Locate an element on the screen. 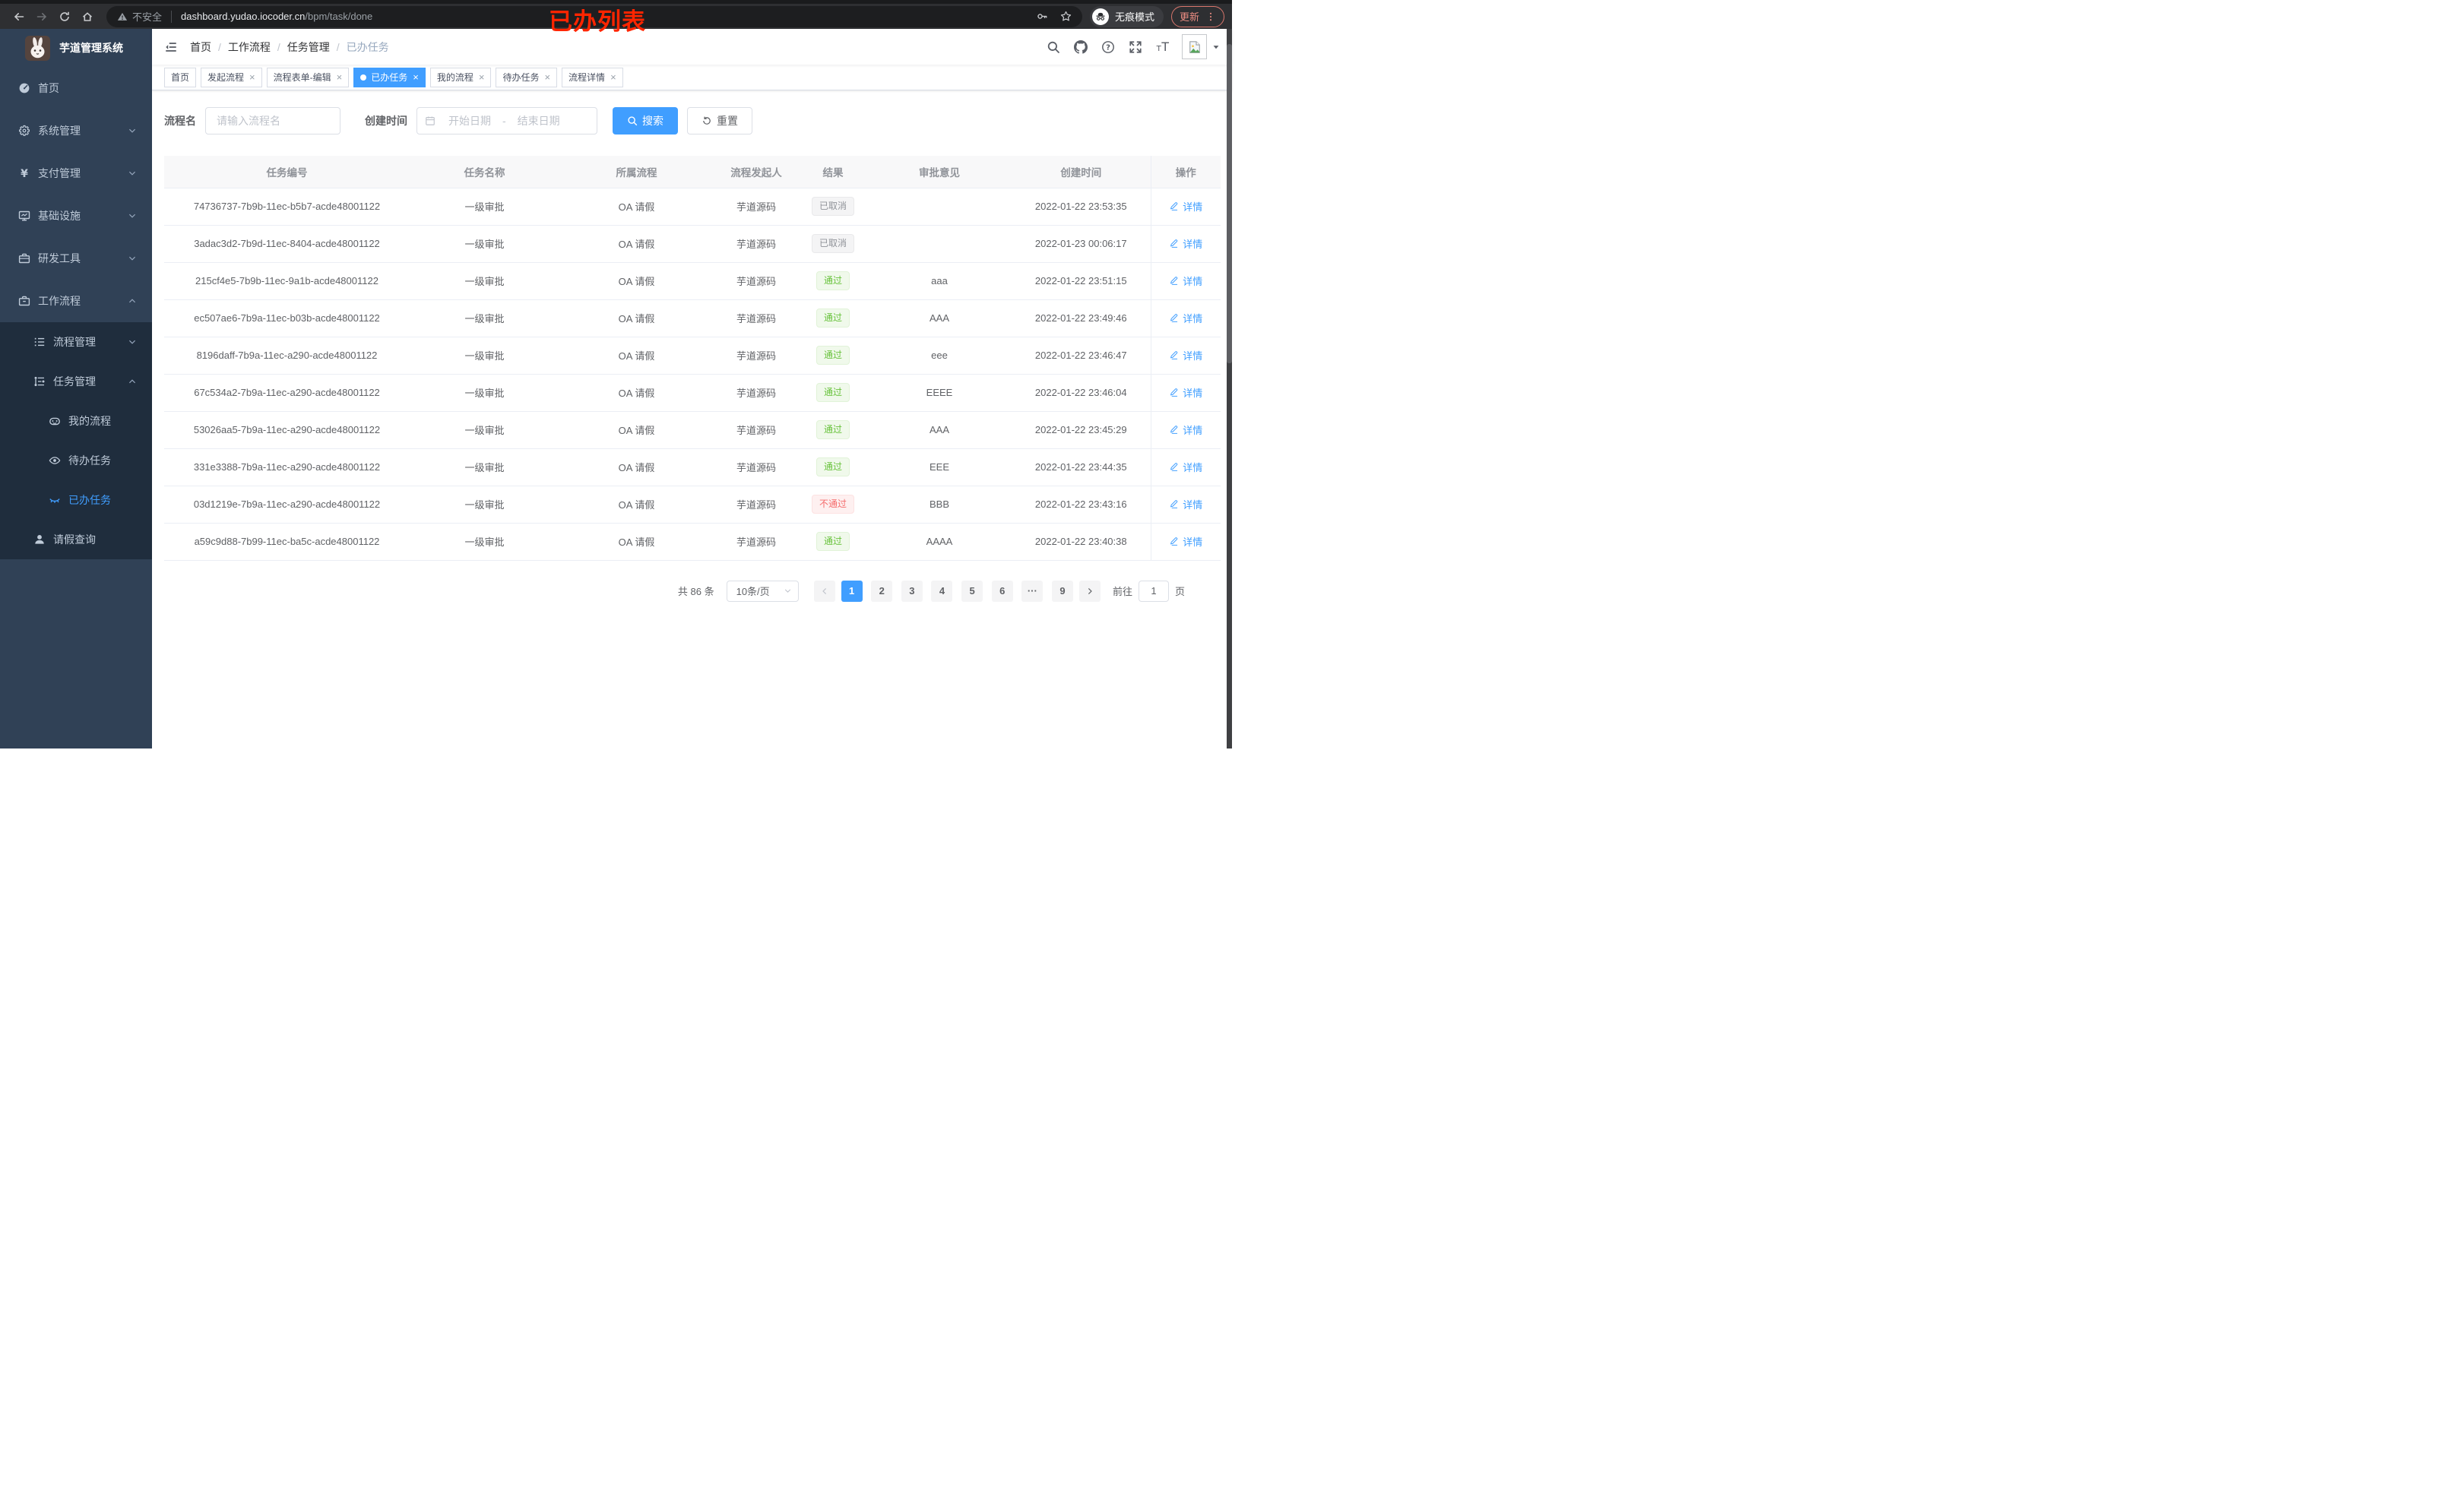  reset-button: 重置 is located at coordinates (719, 121).